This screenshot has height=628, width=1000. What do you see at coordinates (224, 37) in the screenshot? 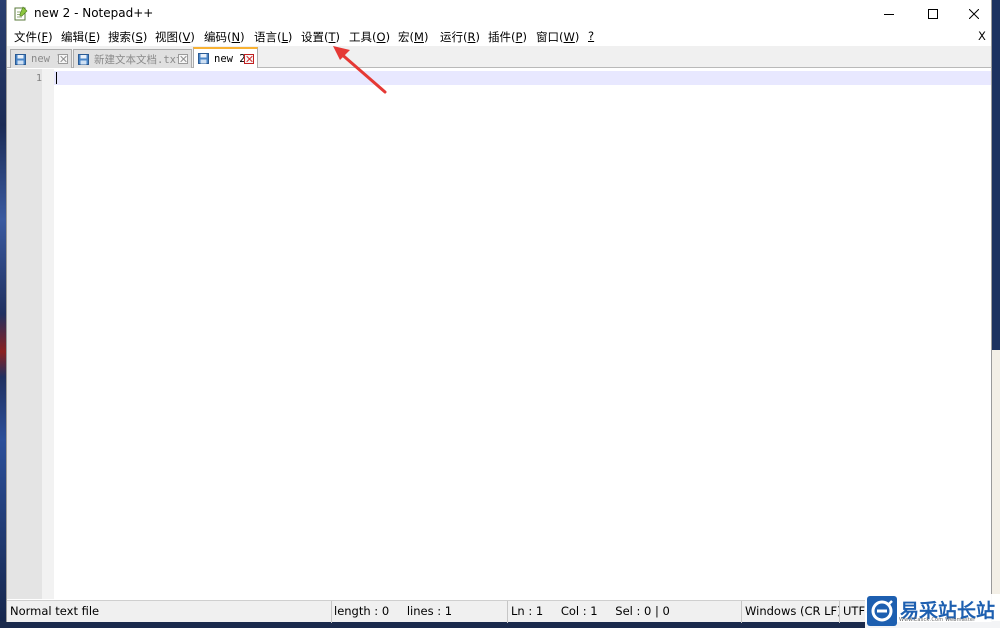
I see `menu-encoding: 编码(N)` at bounding box center [224, 37].